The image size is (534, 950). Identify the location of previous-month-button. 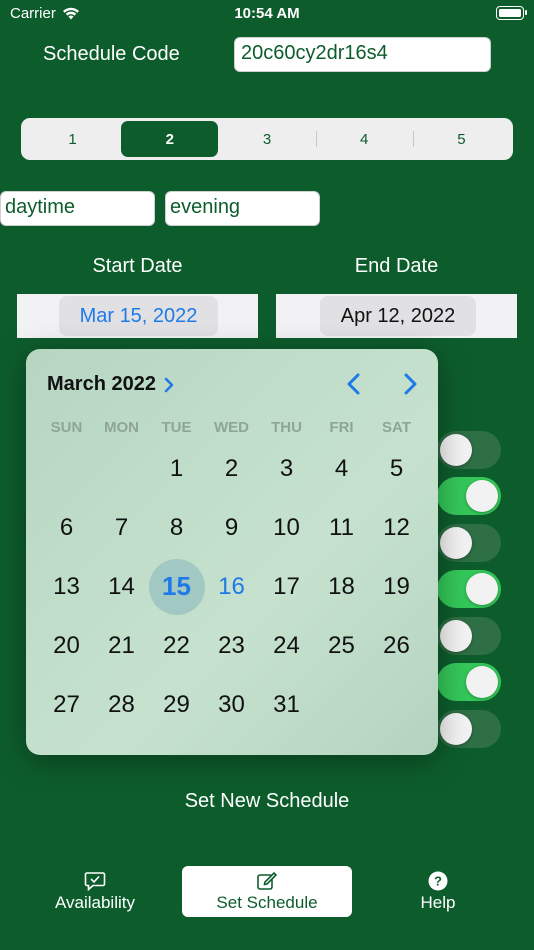
(354, 384).